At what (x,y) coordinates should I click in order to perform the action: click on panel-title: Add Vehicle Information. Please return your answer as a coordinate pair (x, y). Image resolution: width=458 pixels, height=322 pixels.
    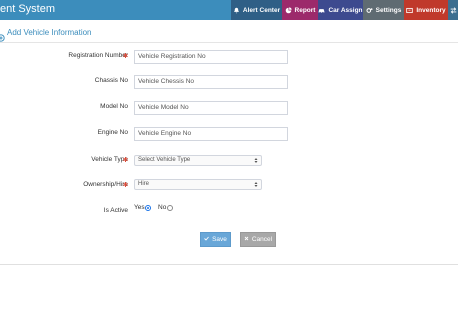
    Looking at the image, I should click on (49, 32).